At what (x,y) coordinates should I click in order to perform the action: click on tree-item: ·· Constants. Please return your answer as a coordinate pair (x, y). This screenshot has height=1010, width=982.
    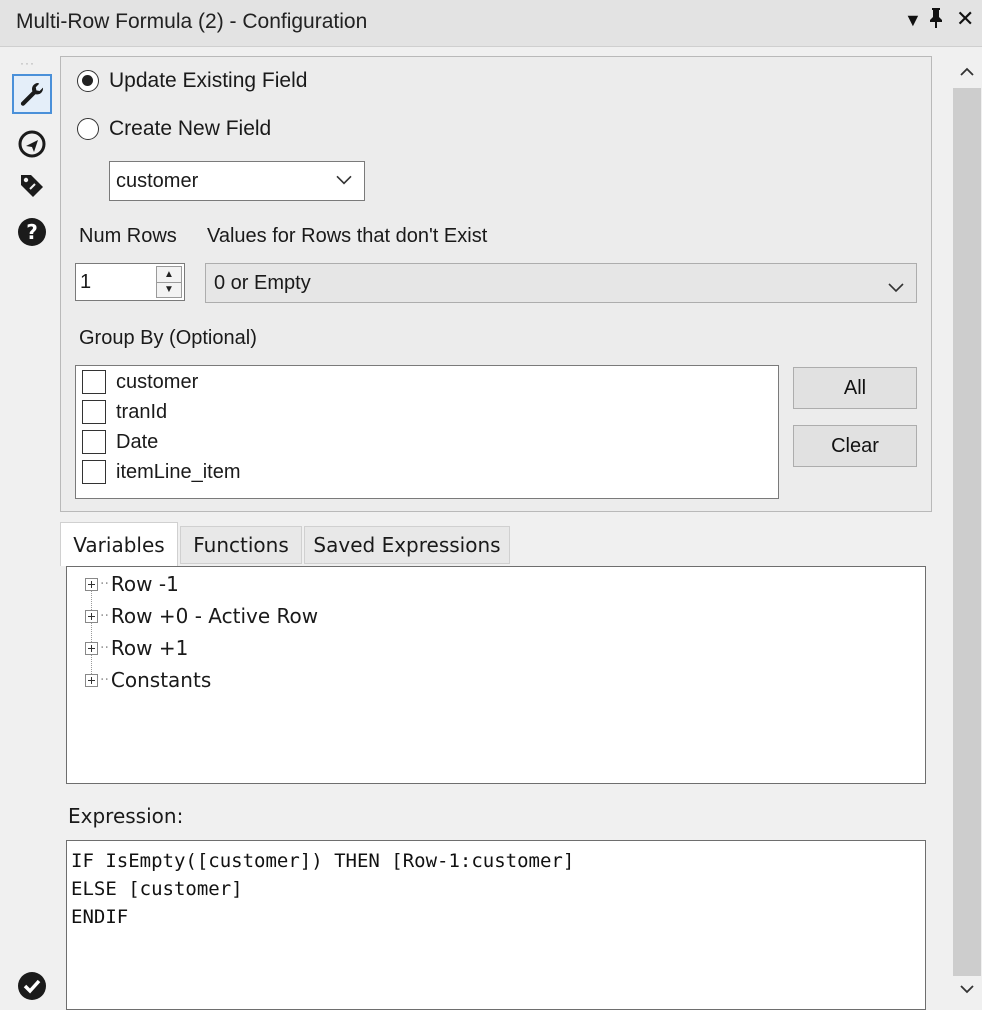
    Looking at the image, I should click on (148, 680).